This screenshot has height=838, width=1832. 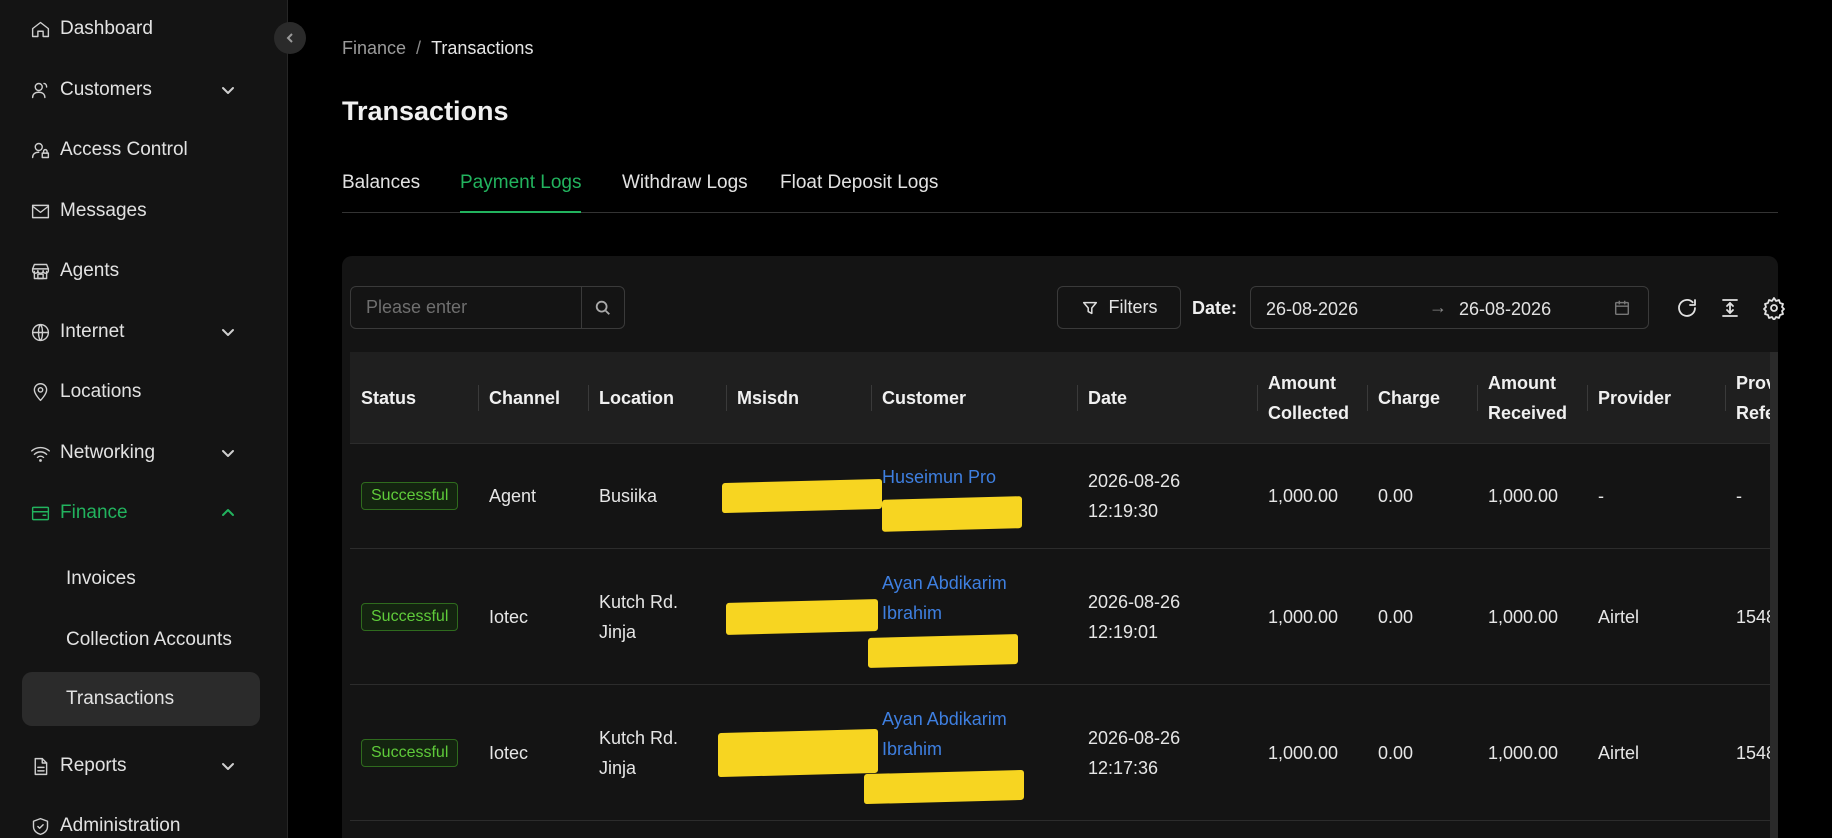 I want to click on column-header-msisdn: Msisdn, so click(x=768, y=398).